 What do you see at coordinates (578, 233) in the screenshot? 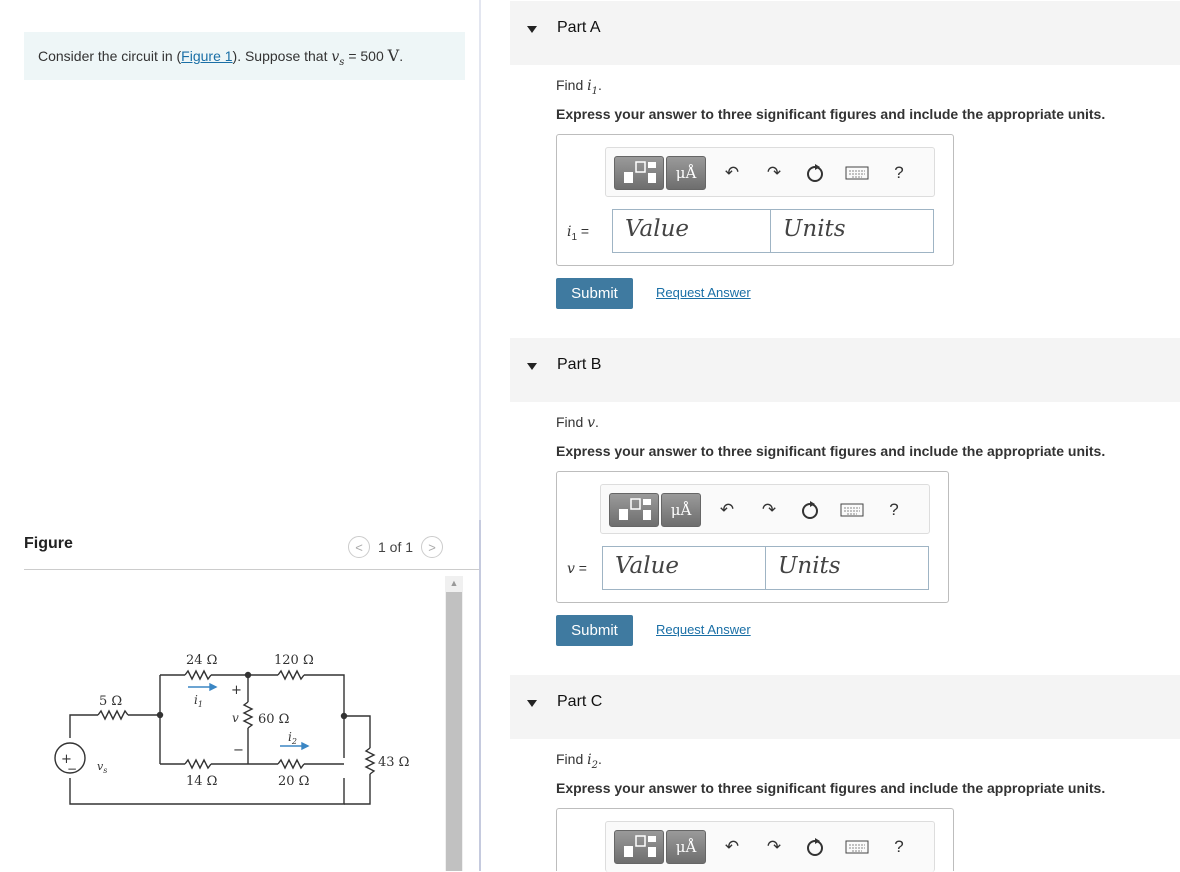
I see `i1-equals-label: i1 =` at bounding box center [578, 233].